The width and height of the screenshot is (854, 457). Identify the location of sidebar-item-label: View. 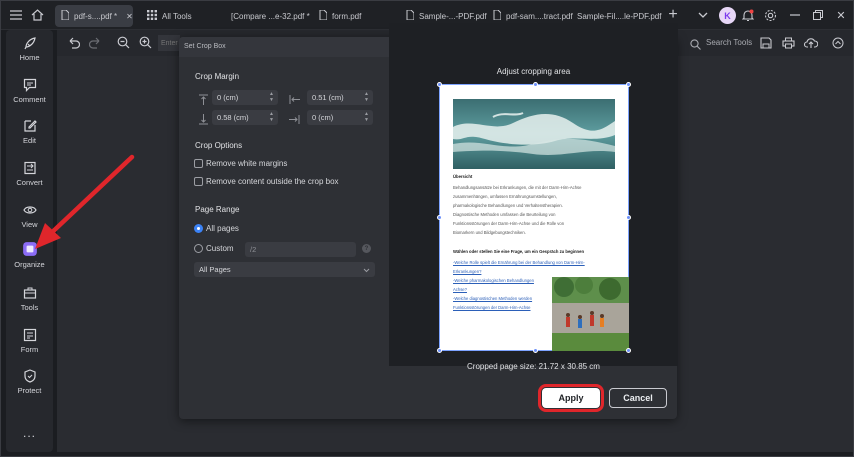
(29, 224).